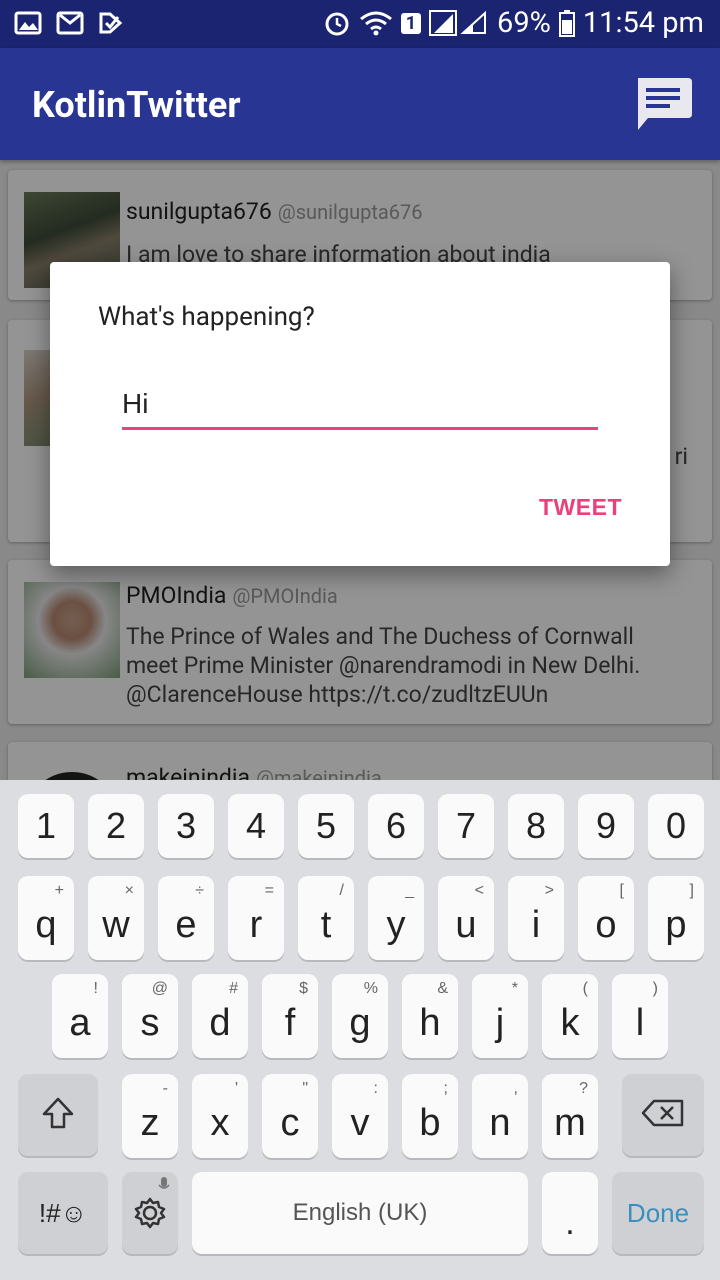 This screenshot has width=720, height=1280. What do you see at coordinates (236, 1088) in the screenshot?
I see `key-hint: '` at bounding box center [236, 1088].